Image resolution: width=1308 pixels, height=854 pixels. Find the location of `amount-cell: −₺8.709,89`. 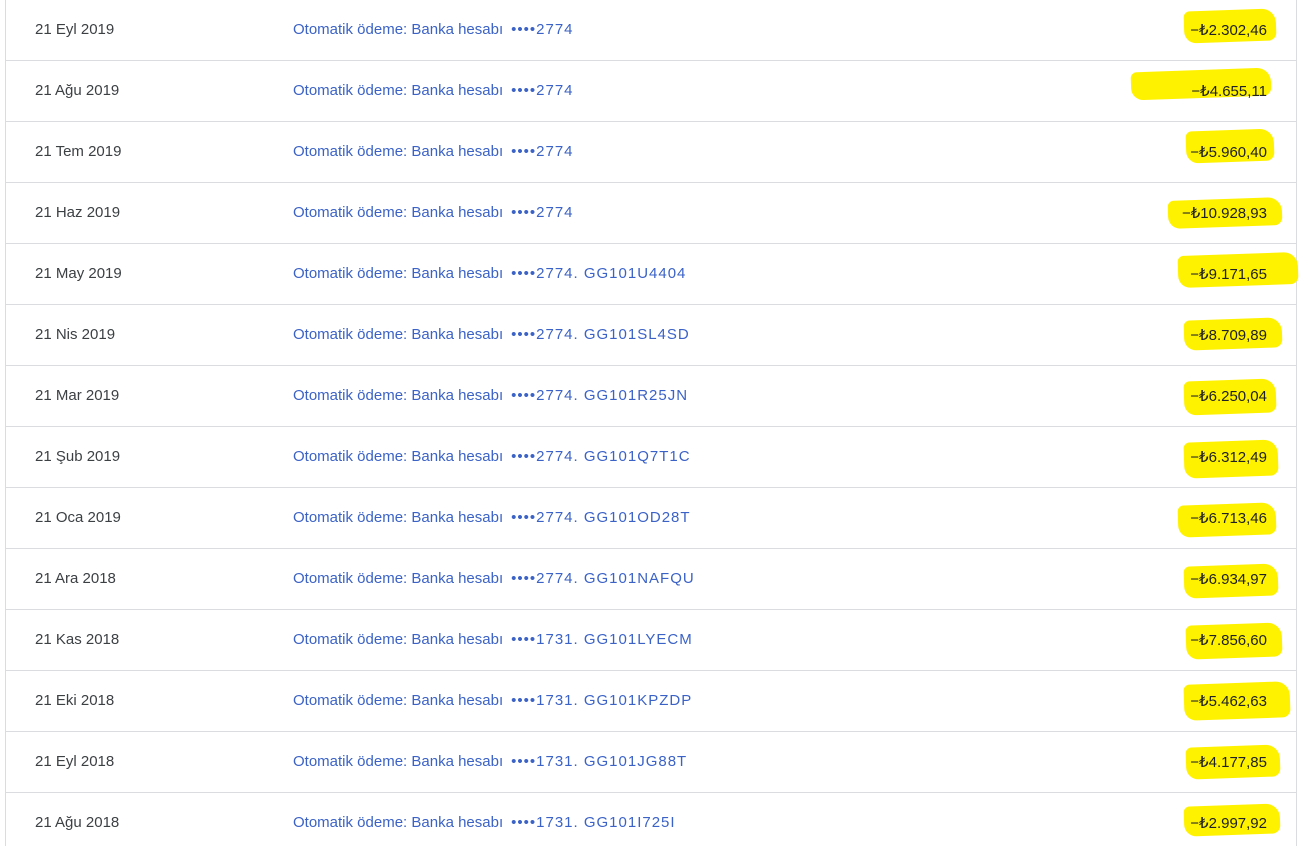

amount-cell: −₺8.709,89 is located at coordinates (1233, 335).